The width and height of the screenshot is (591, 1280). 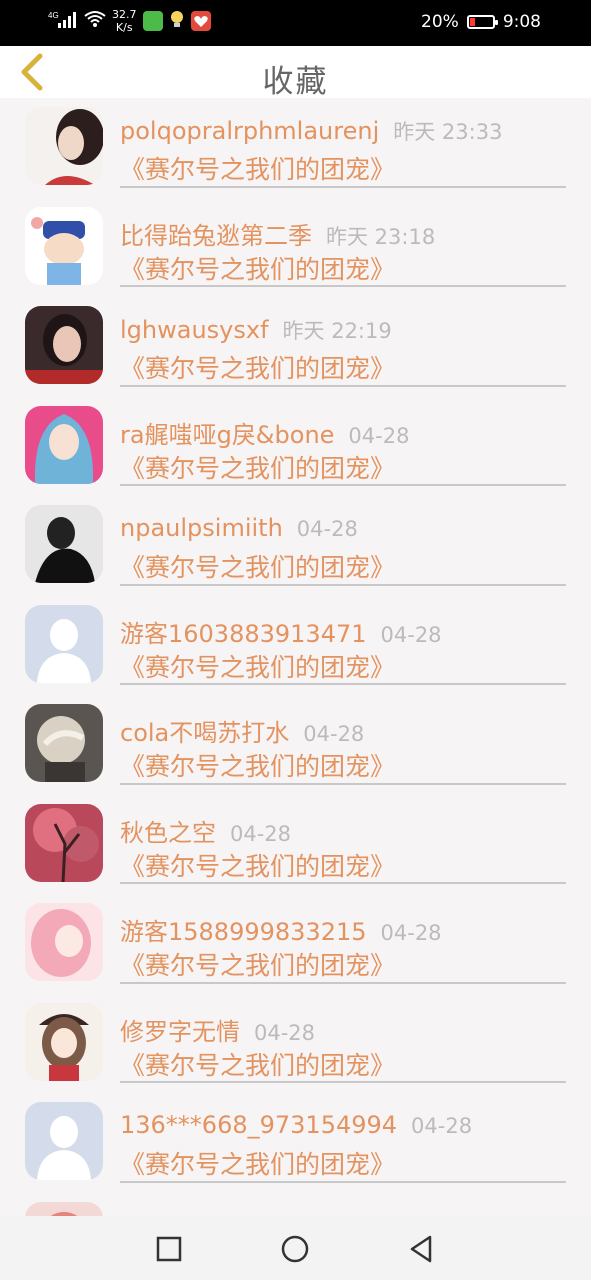 I want to click on heart-notification-icon, so click(x=200, y=21).